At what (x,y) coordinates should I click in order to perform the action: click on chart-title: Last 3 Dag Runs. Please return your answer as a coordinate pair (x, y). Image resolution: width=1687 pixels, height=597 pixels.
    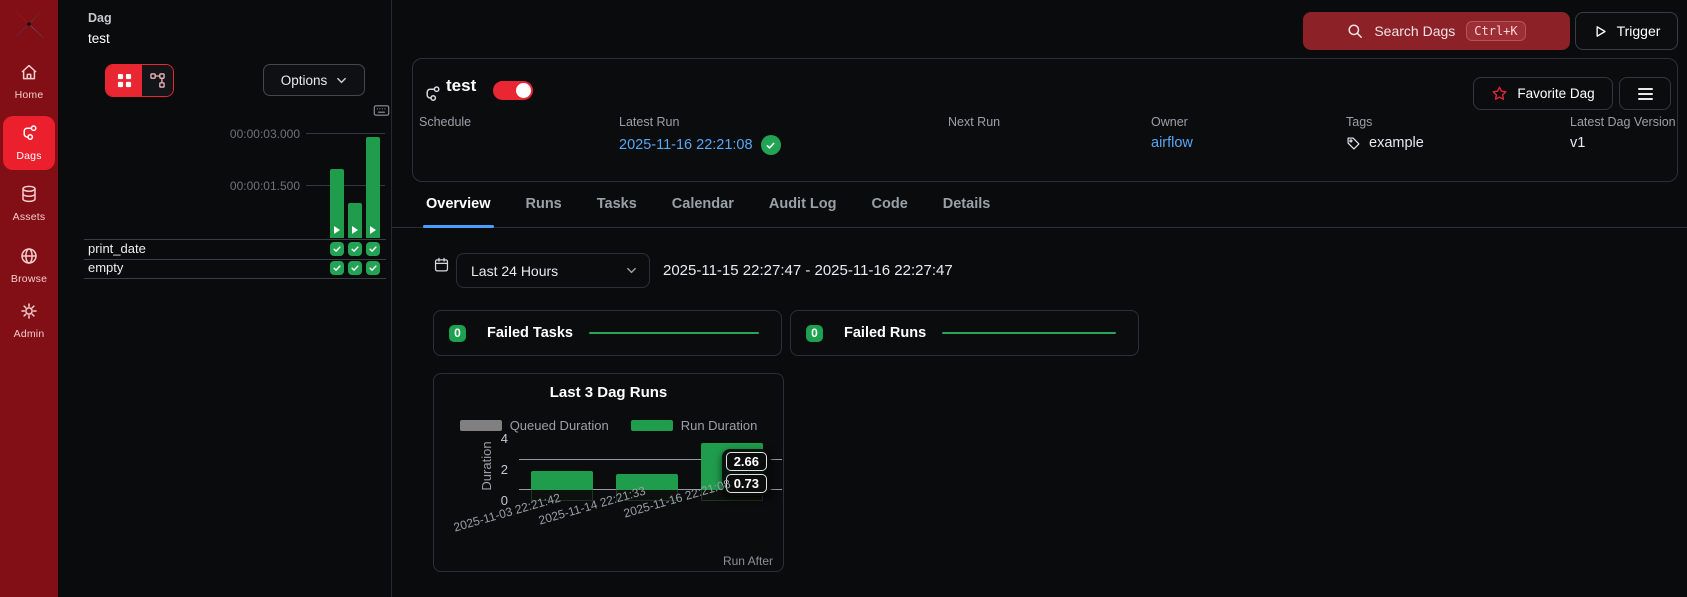
    Looking at the image, I should click on (608, 392).